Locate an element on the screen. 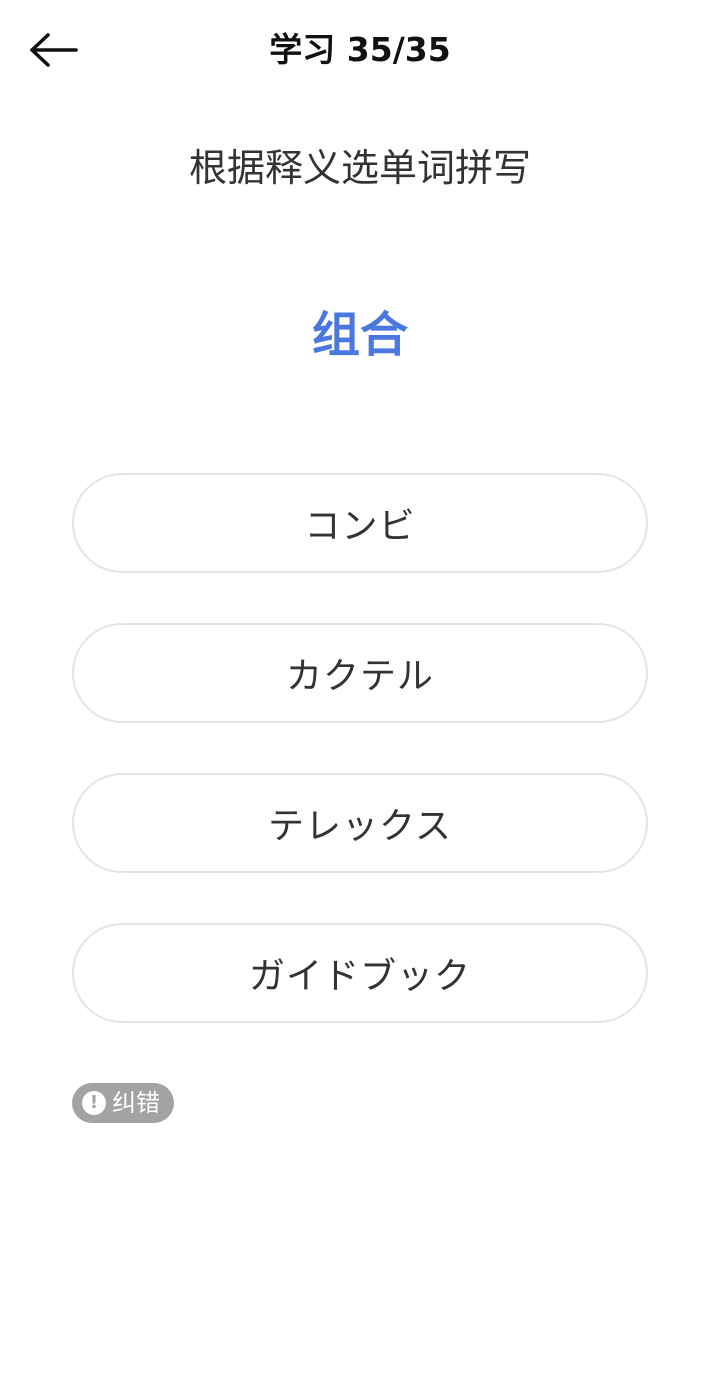 This screenshot has height=1399, width=720. header-bar: 学习 35/35 is located at coordinates (360, 50).